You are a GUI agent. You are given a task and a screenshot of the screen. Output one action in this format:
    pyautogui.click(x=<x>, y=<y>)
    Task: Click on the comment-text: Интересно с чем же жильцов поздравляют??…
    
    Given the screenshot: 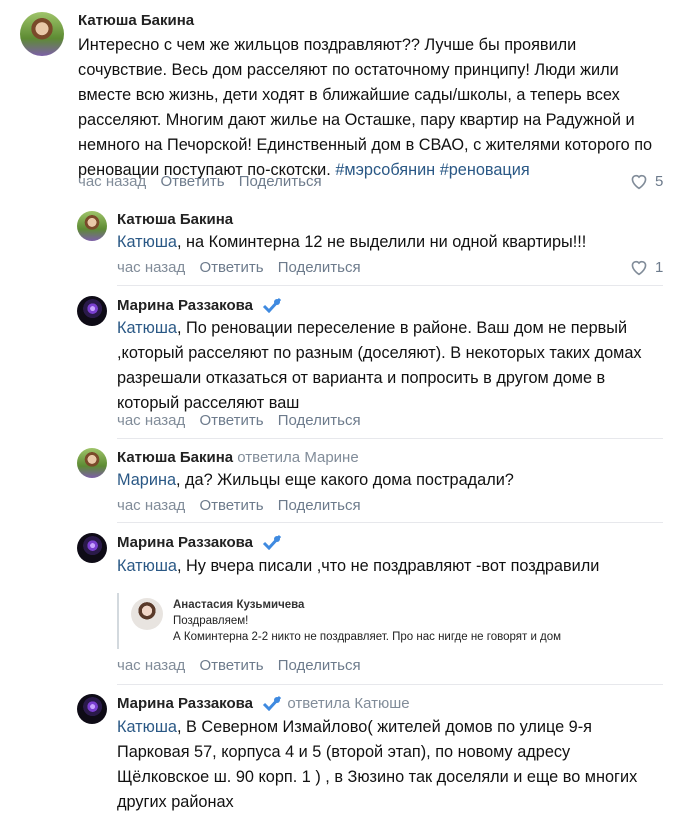 What is the action you would take?
    pyautogui.click(x=365, y=107)
    